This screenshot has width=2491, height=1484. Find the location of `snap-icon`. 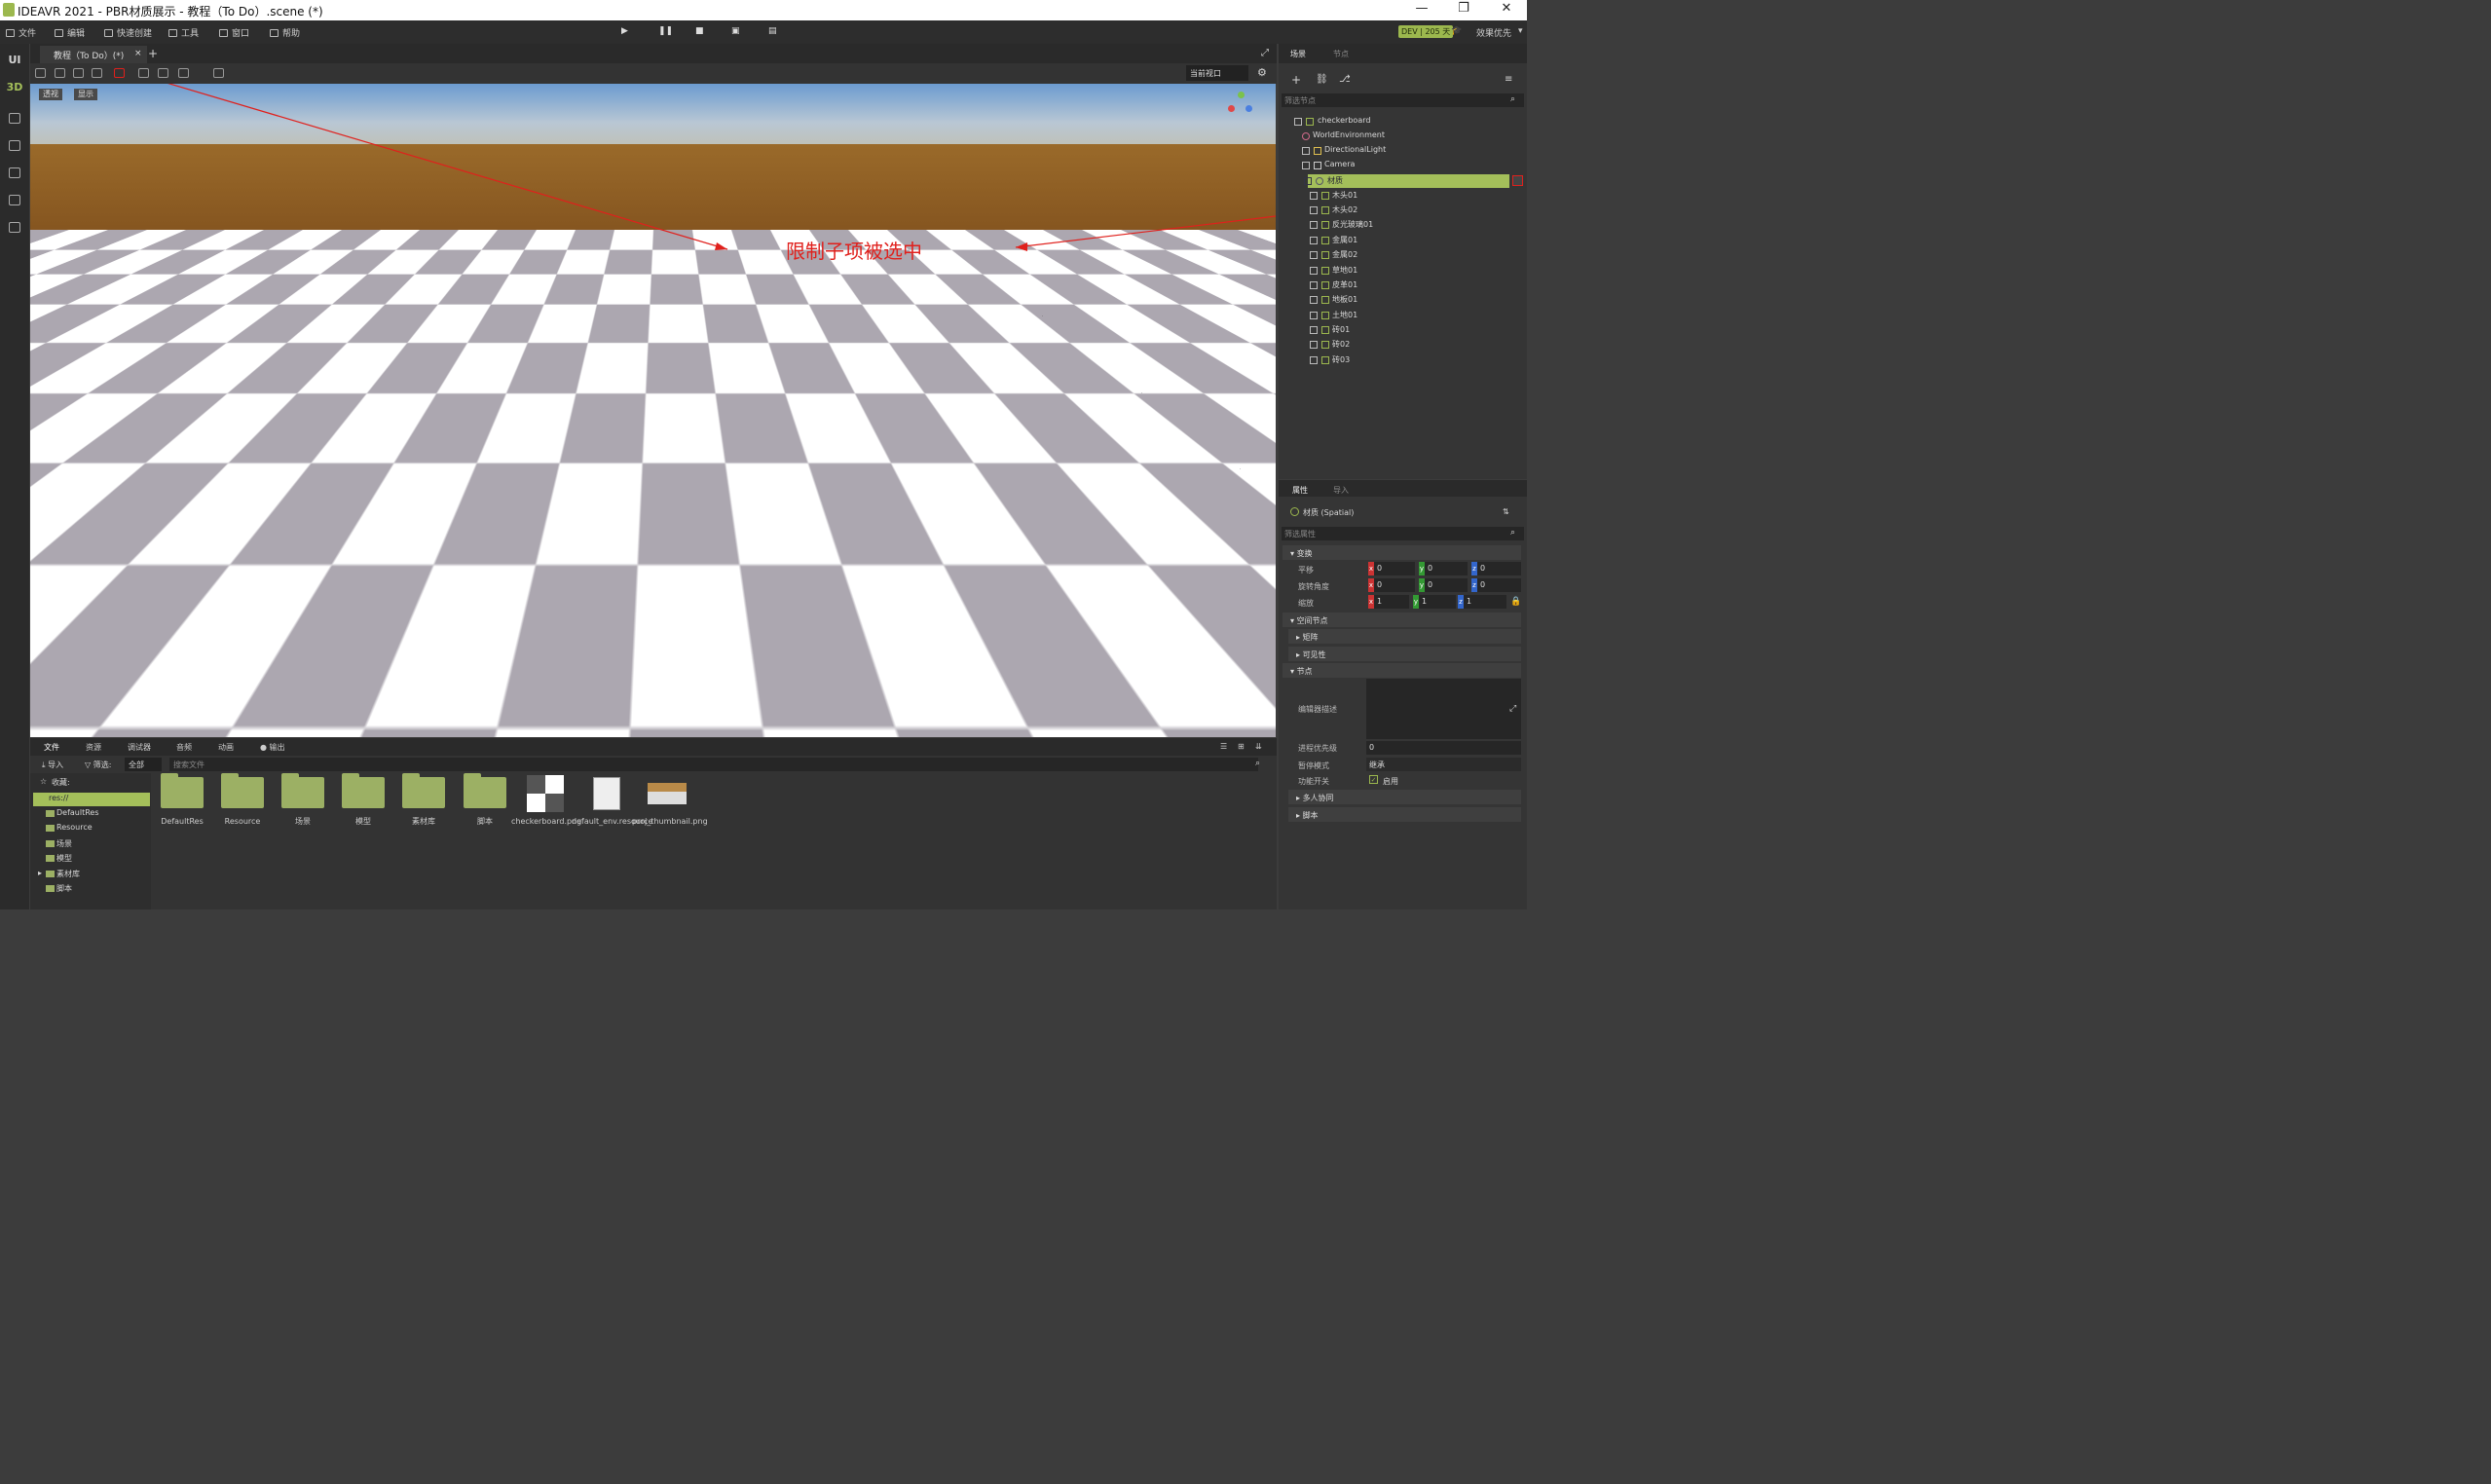

snap-icon is located at coordinates (163, 73).